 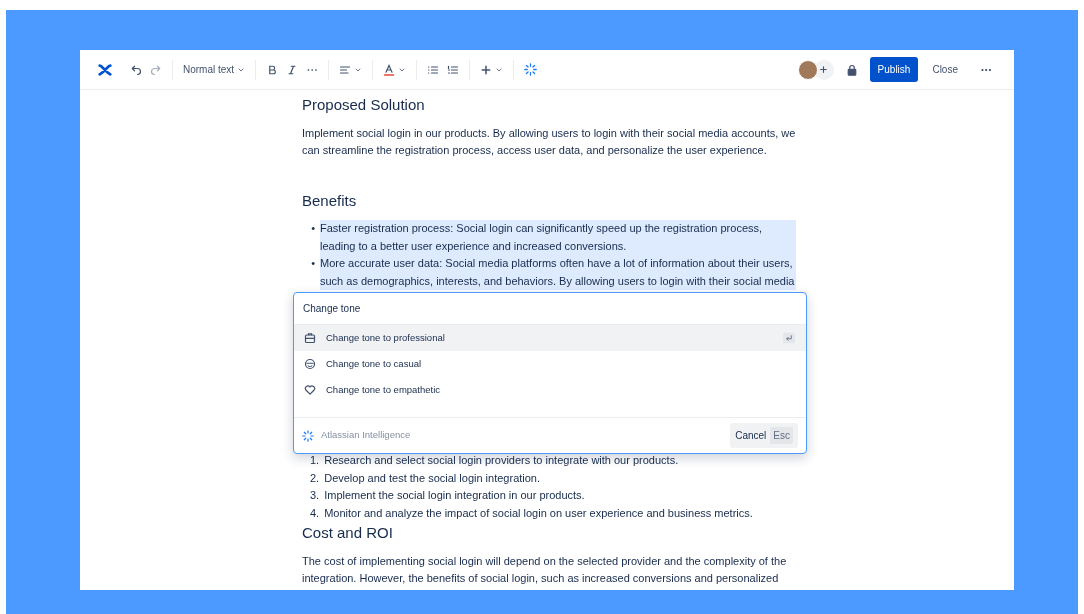 I want to click on section-heading: Proposed Solution, so click(x=364, y=105).